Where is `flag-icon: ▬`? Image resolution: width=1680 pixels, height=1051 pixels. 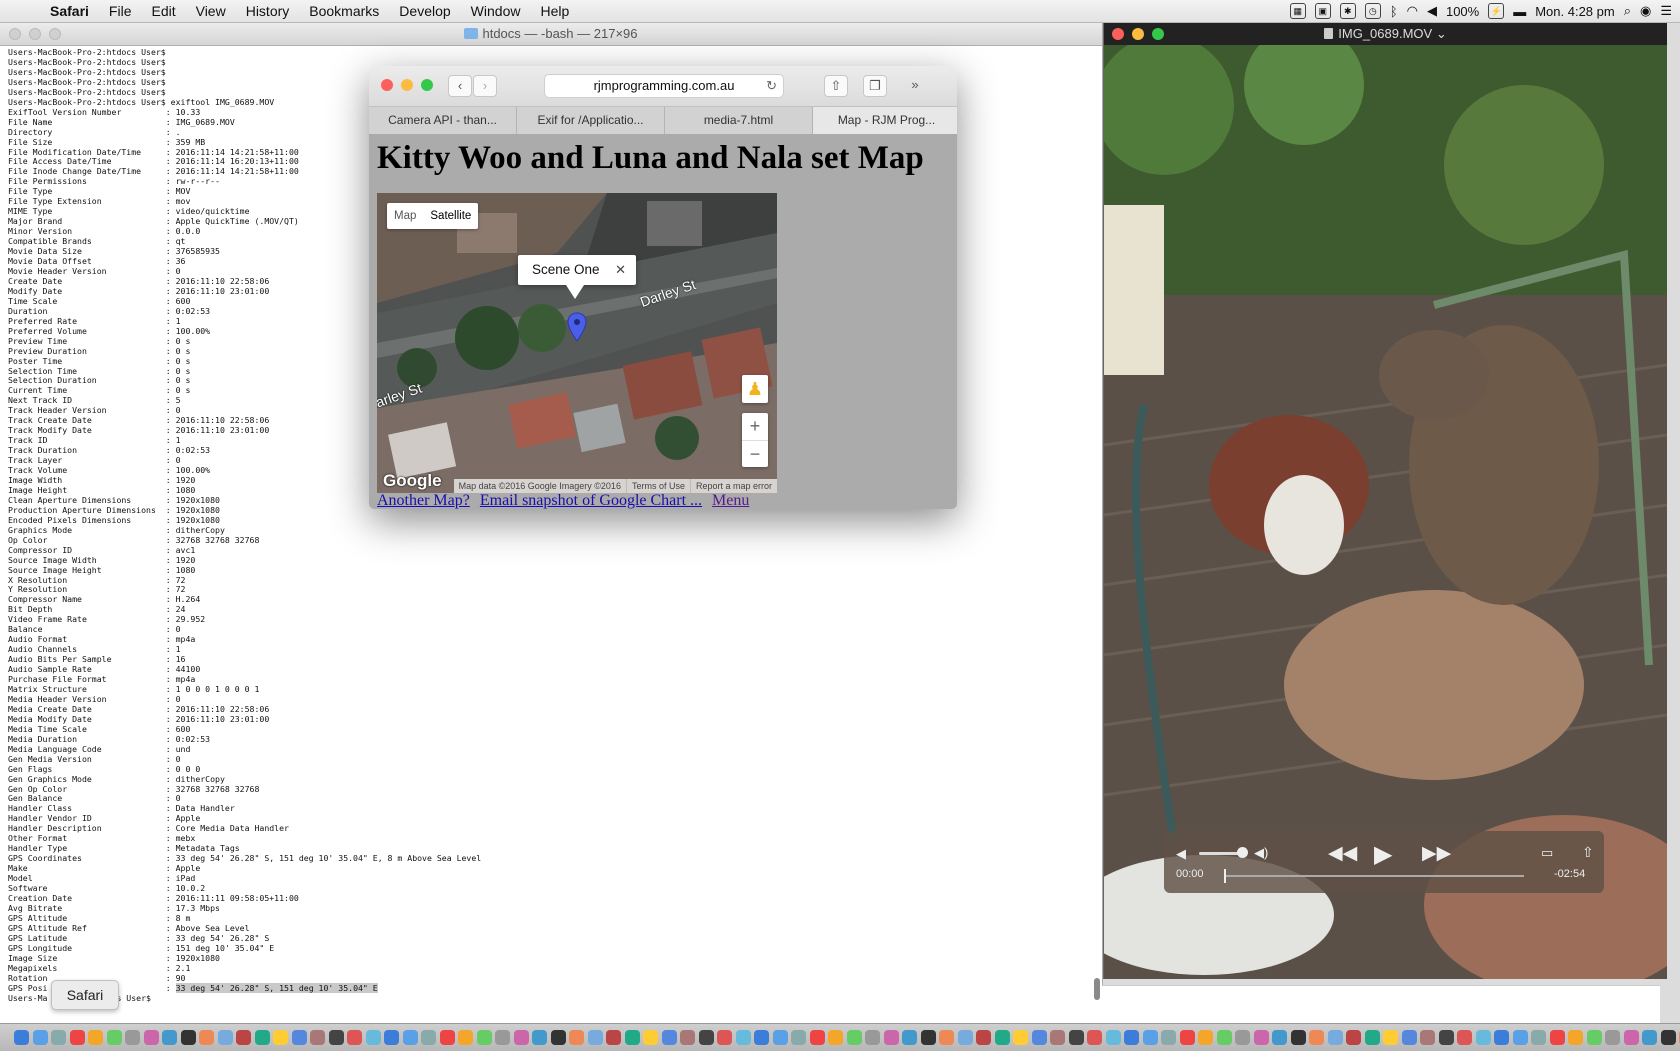 flag-icon: ▬ is located at coordinates (1519, 11).